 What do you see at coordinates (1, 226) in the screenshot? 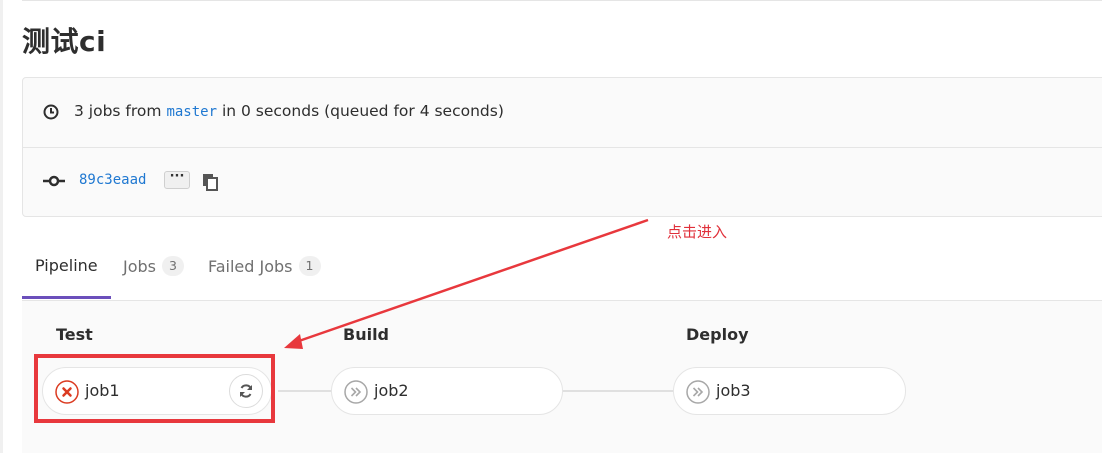
I see `left-divider` at bounding box center [1, 226].